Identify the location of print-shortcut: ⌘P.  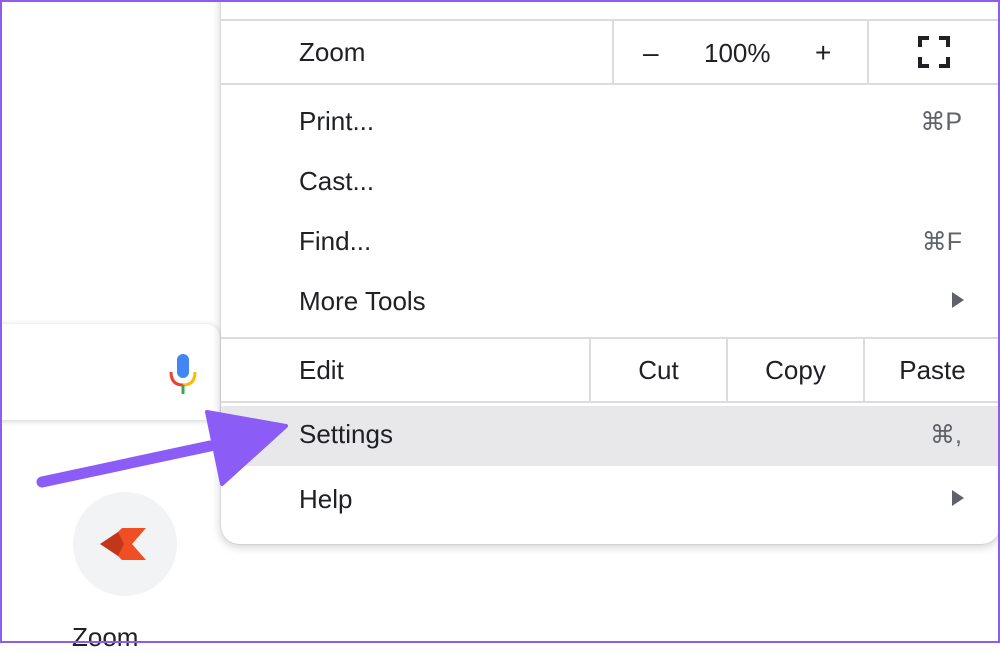
(941, 122).